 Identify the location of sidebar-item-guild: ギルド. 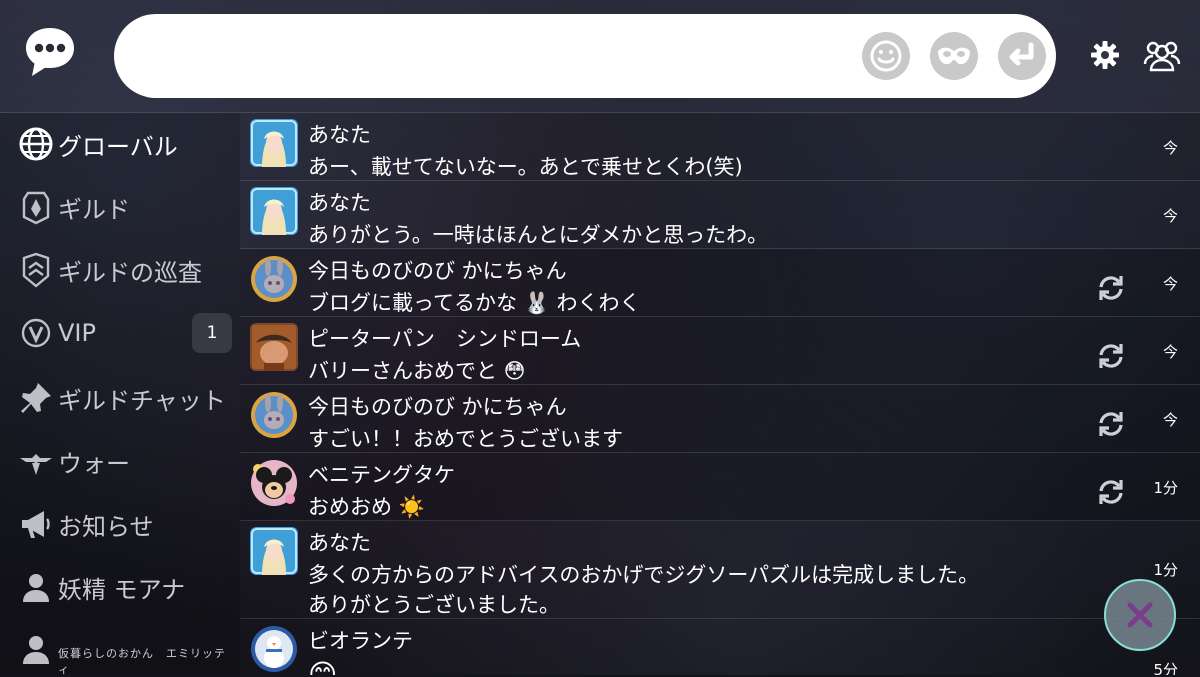
(127, 207).